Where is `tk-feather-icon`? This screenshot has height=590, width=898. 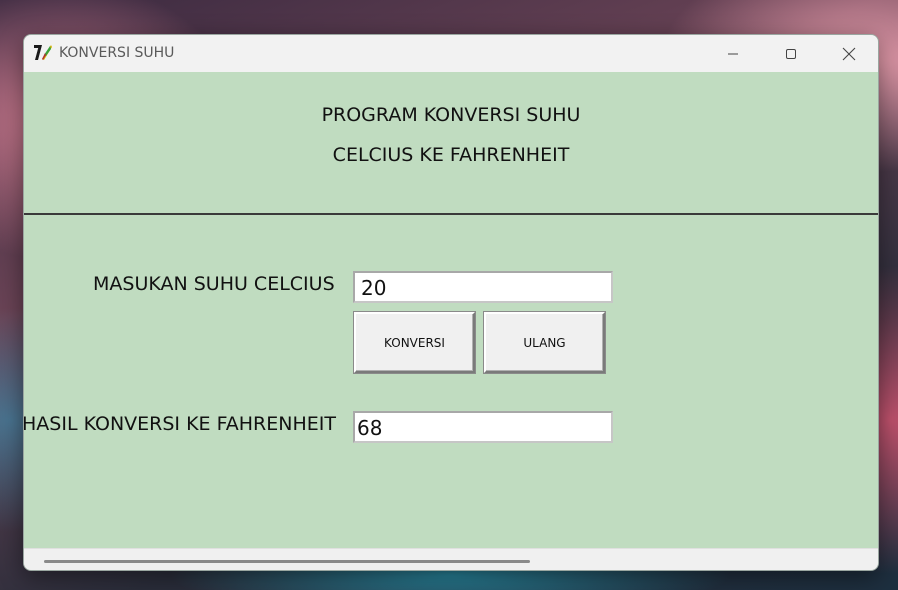
tk-feather-icon is located at coordinates (43, 53).